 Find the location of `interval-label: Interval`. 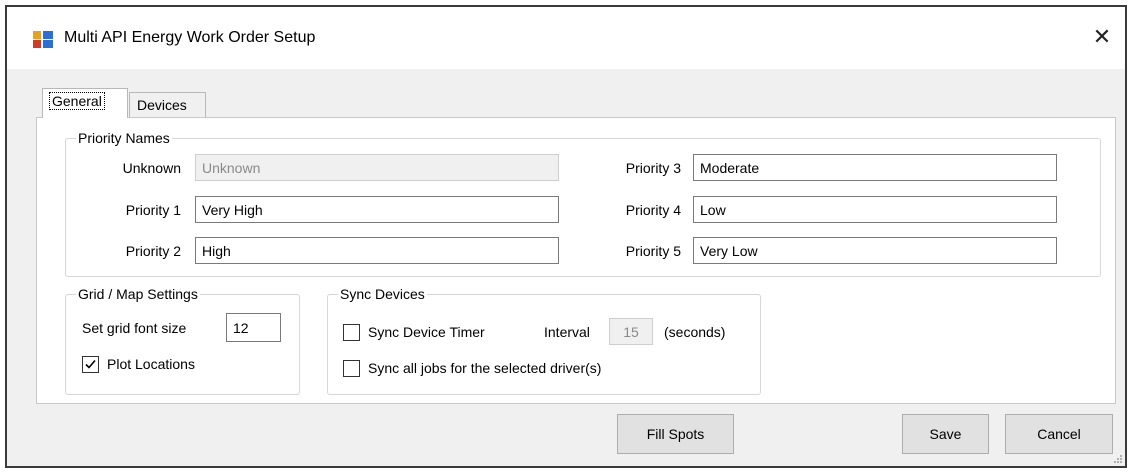

interval-label: Interval is located at coordinates (567, 332).